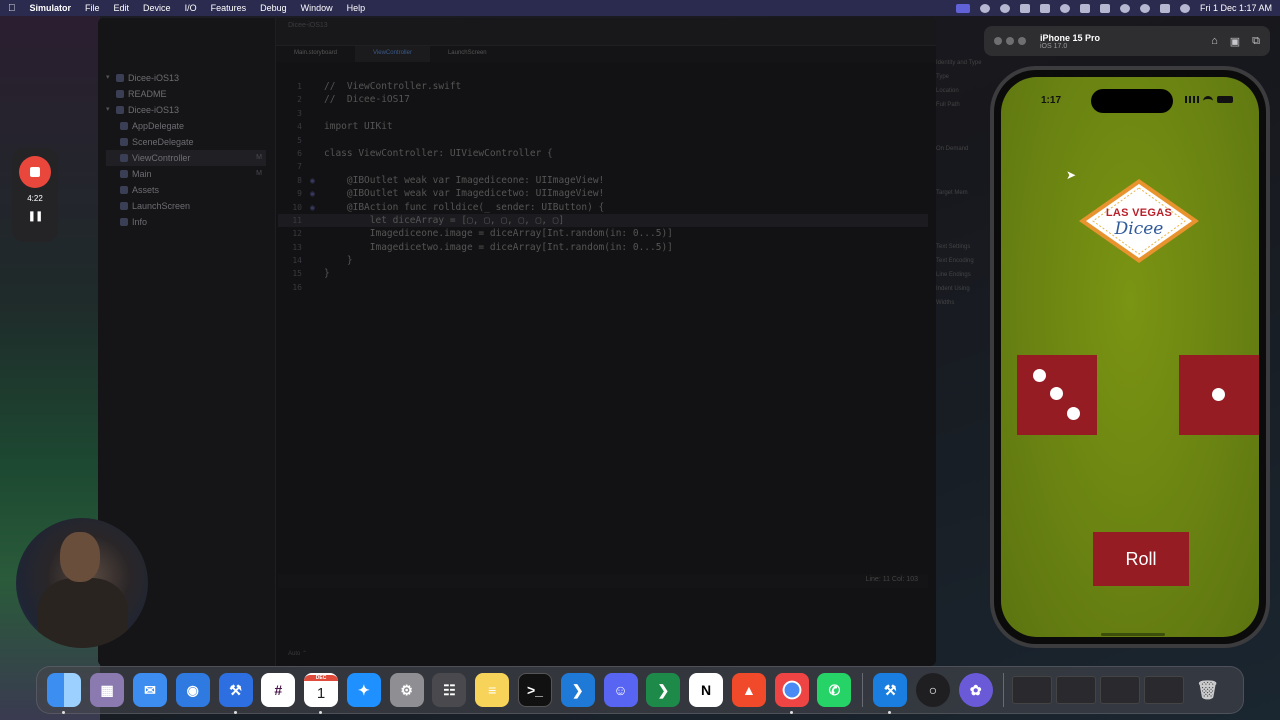 The width and height of the screenshot is (1280, 720). What do you see at coordinates (1144, 8) in the screenshot?
I see `search-icon` at bounding box center [1144, 8].